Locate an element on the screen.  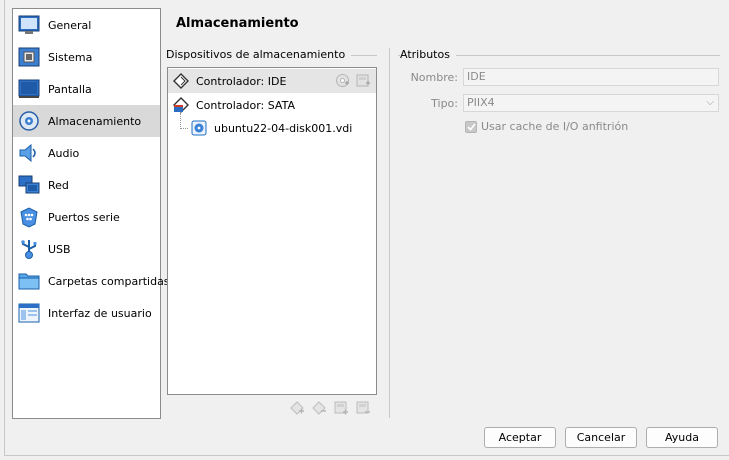
sidebar-item-system: Sistema is located at coordinates (86, 57).